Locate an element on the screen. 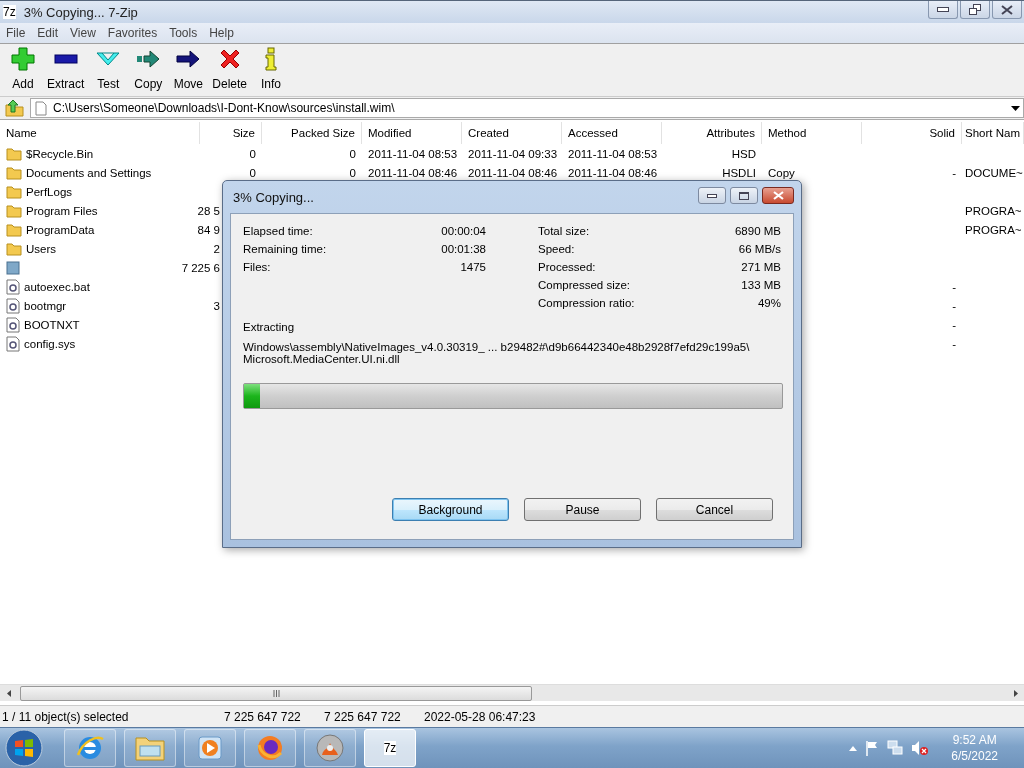  stat-label: Speed: is located at coordinates (557, 249).